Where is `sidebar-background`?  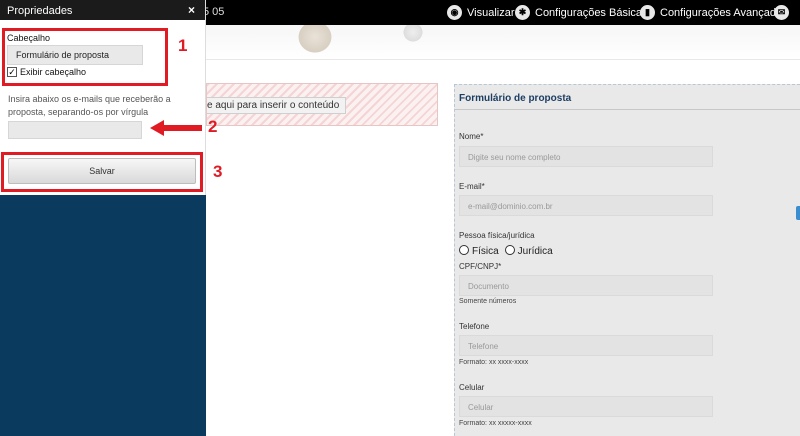
sidebar-background is located at coordinates (103, 315).